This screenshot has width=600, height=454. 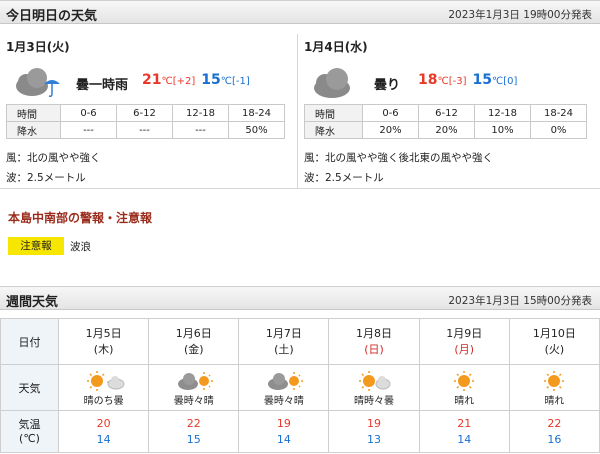 I want to click on section-divider, so click(x=300, y=188).